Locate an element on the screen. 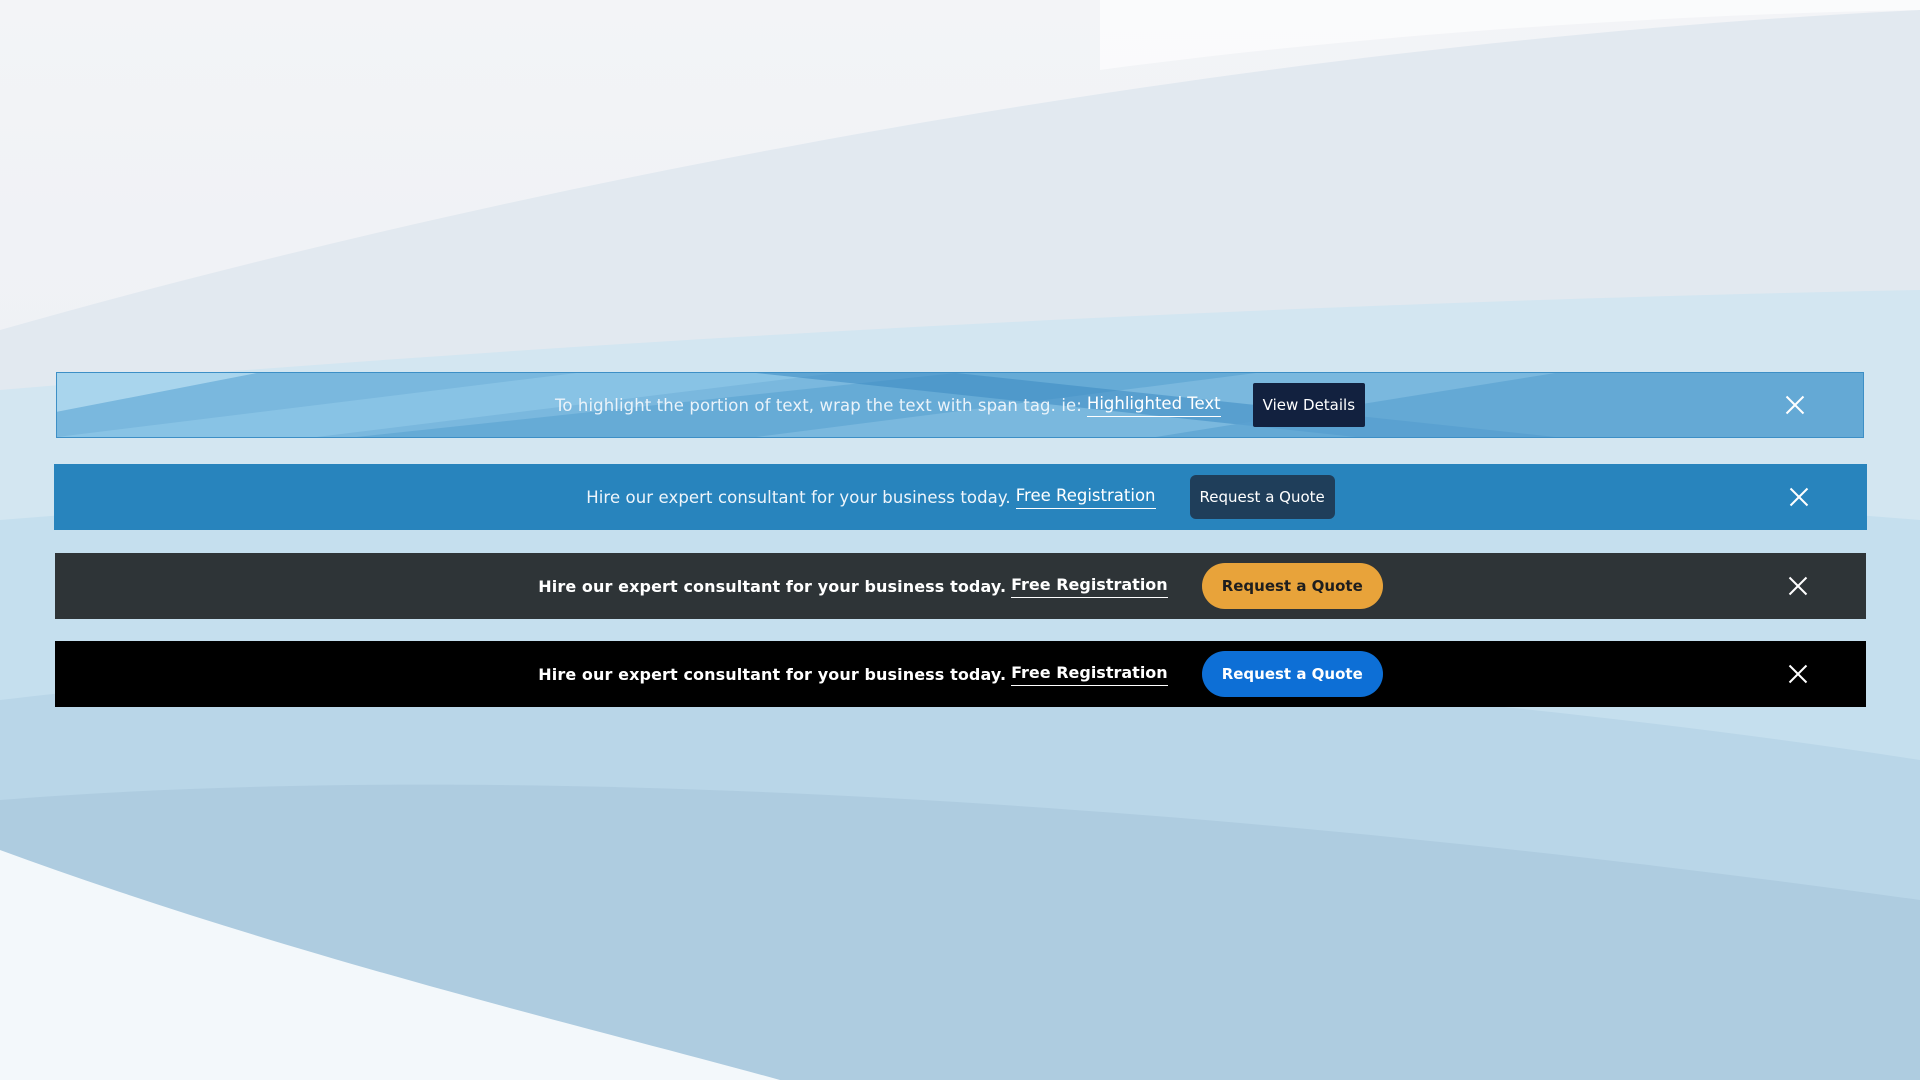 This screenshot has height=1080, width=1920. bar-4-link: Free Registration is located at coordinates (1089, 674).